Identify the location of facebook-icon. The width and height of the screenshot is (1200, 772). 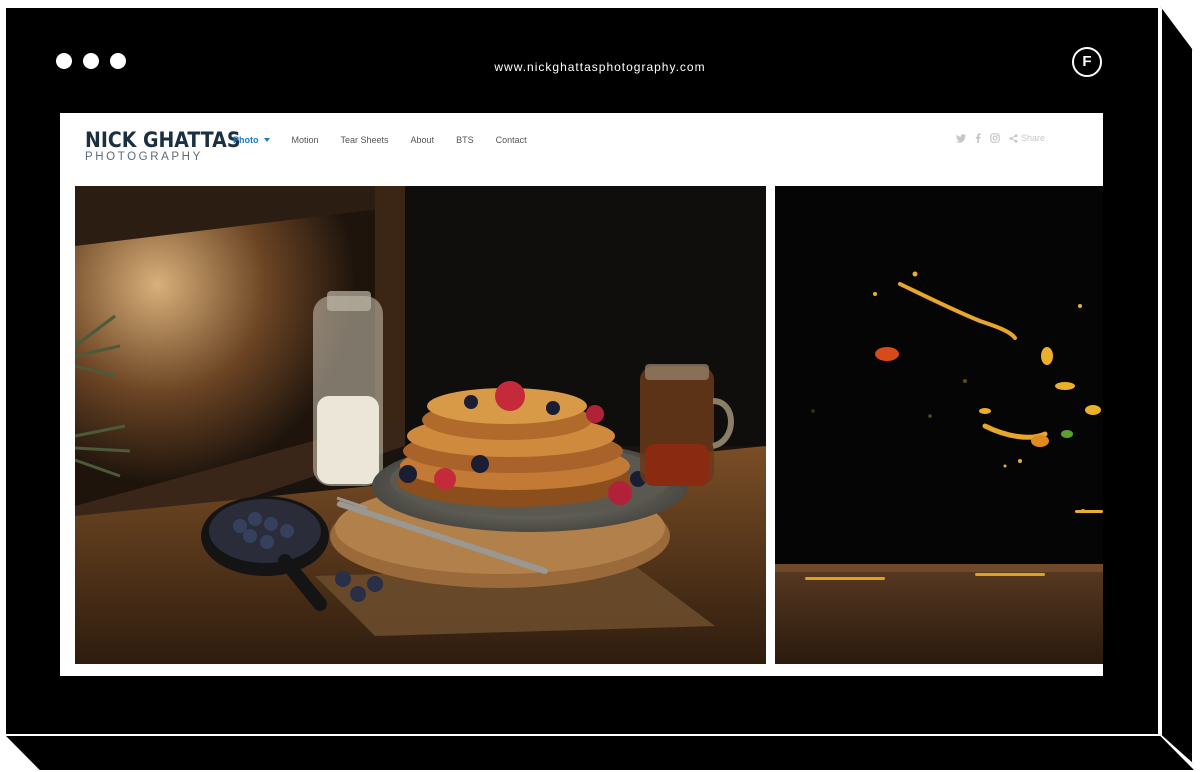
(978, 138).